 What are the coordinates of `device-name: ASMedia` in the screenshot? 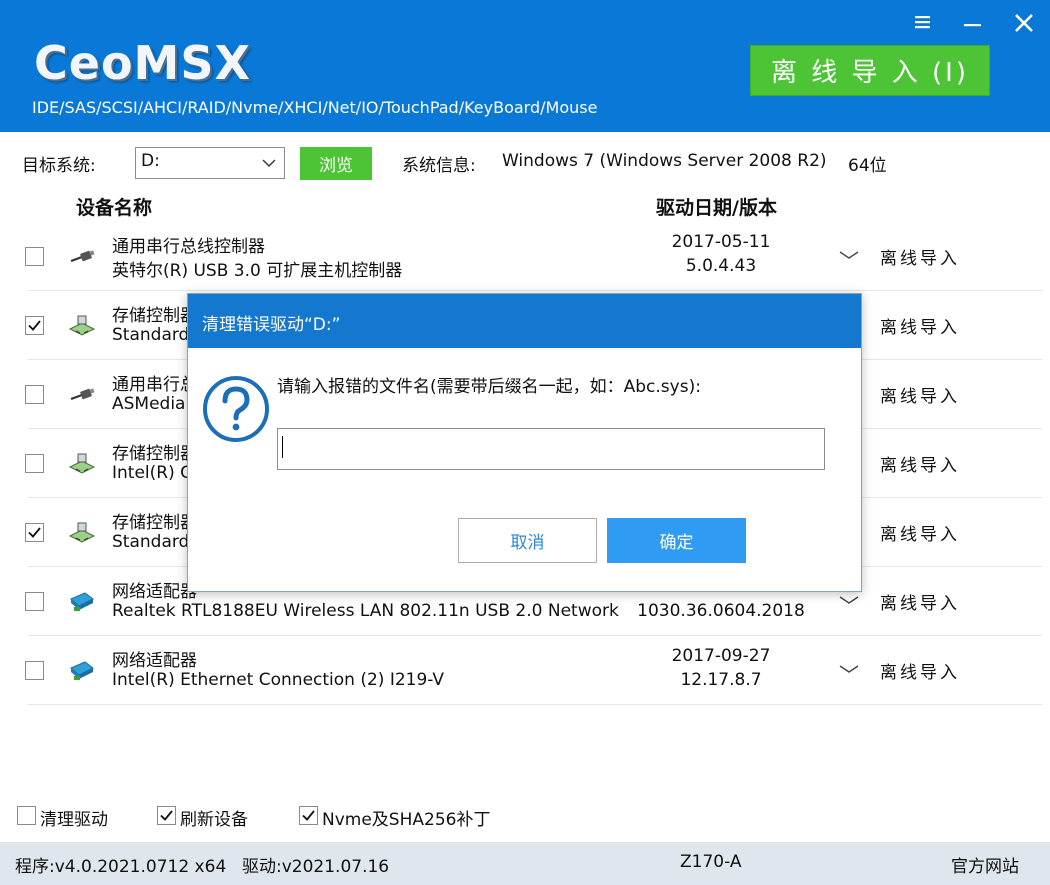 It's located at (149, 404).